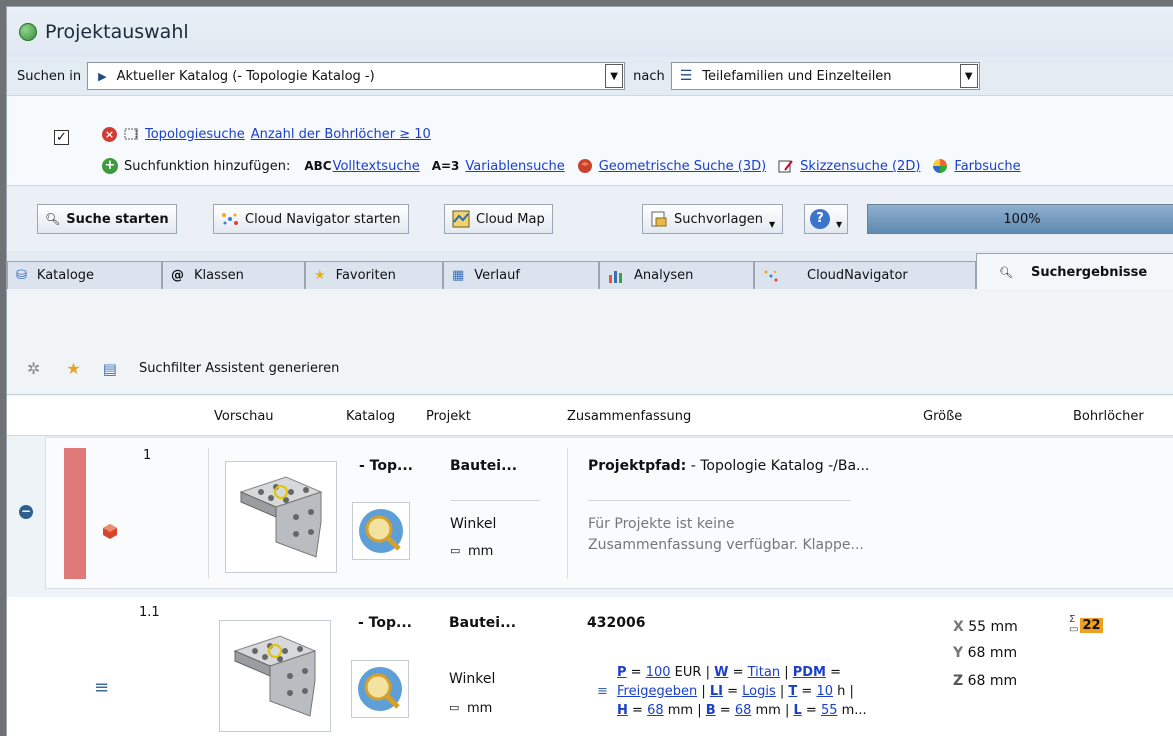 This screenshot has width=1173, height=736. I want to click on cloud-navigator-icon, so click(230, 219).